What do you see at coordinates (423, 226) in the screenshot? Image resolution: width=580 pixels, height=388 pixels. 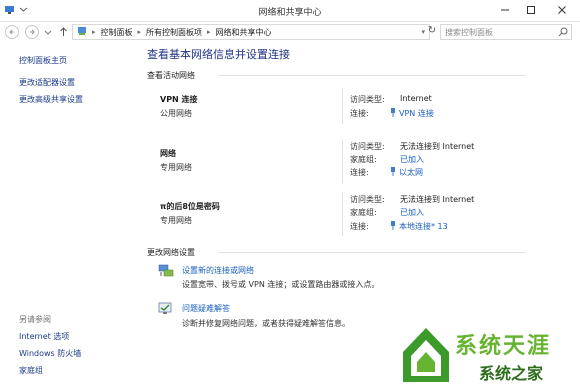 I see `connection-link-text: 本地连接* 13` at bounding box center [423, 226].